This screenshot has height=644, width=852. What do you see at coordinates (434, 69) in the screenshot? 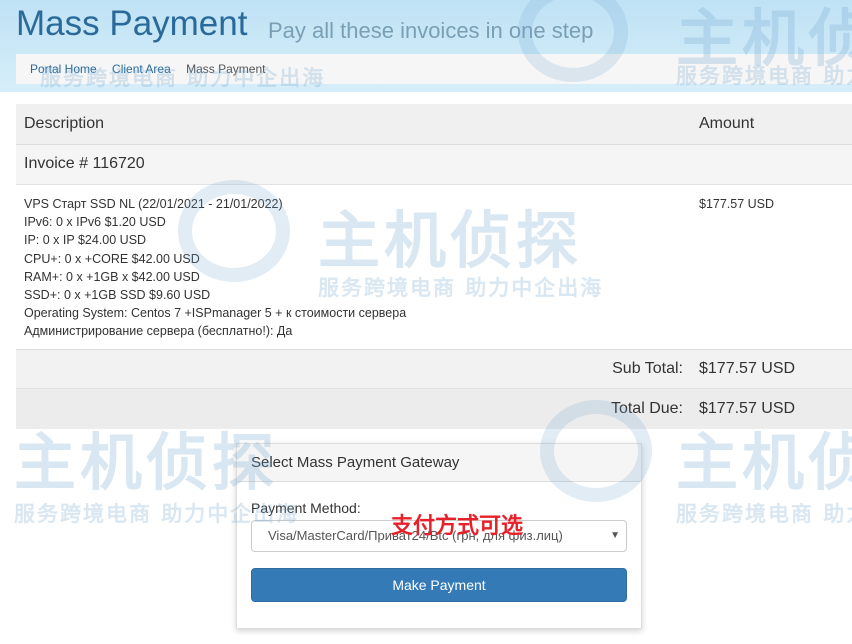
I see `breadcrumb: Portal Home Client Area Mass Payment` at bounding box center [434, 69].